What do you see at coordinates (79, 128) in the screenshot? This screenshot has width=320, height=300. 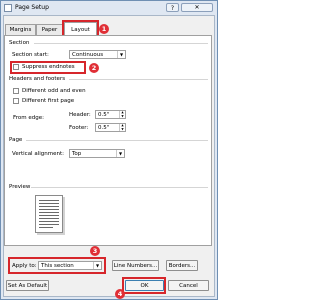 I see `footer-label: Footer:` at bounding box center [79, 128].